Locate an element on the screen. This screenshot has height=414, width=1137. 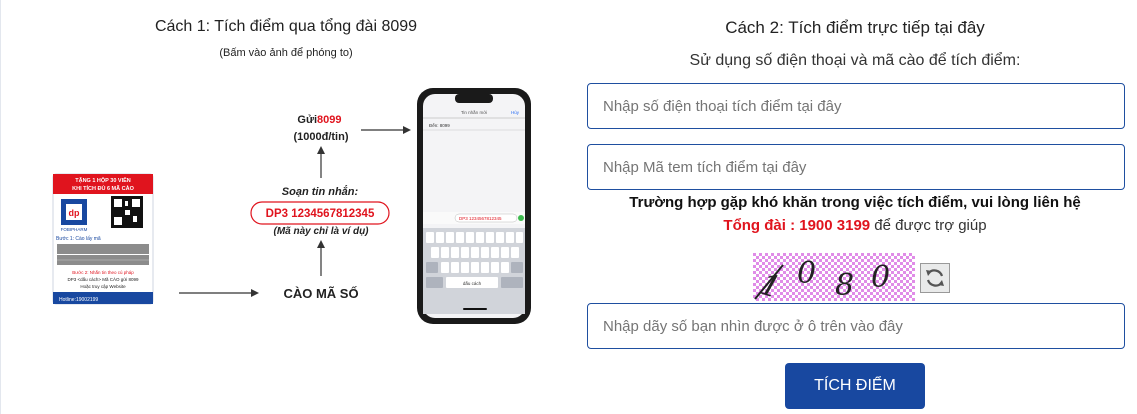
svg-text: Bước 2: Nhắn tin theo cú pháp is located at coordinates (103, 272).